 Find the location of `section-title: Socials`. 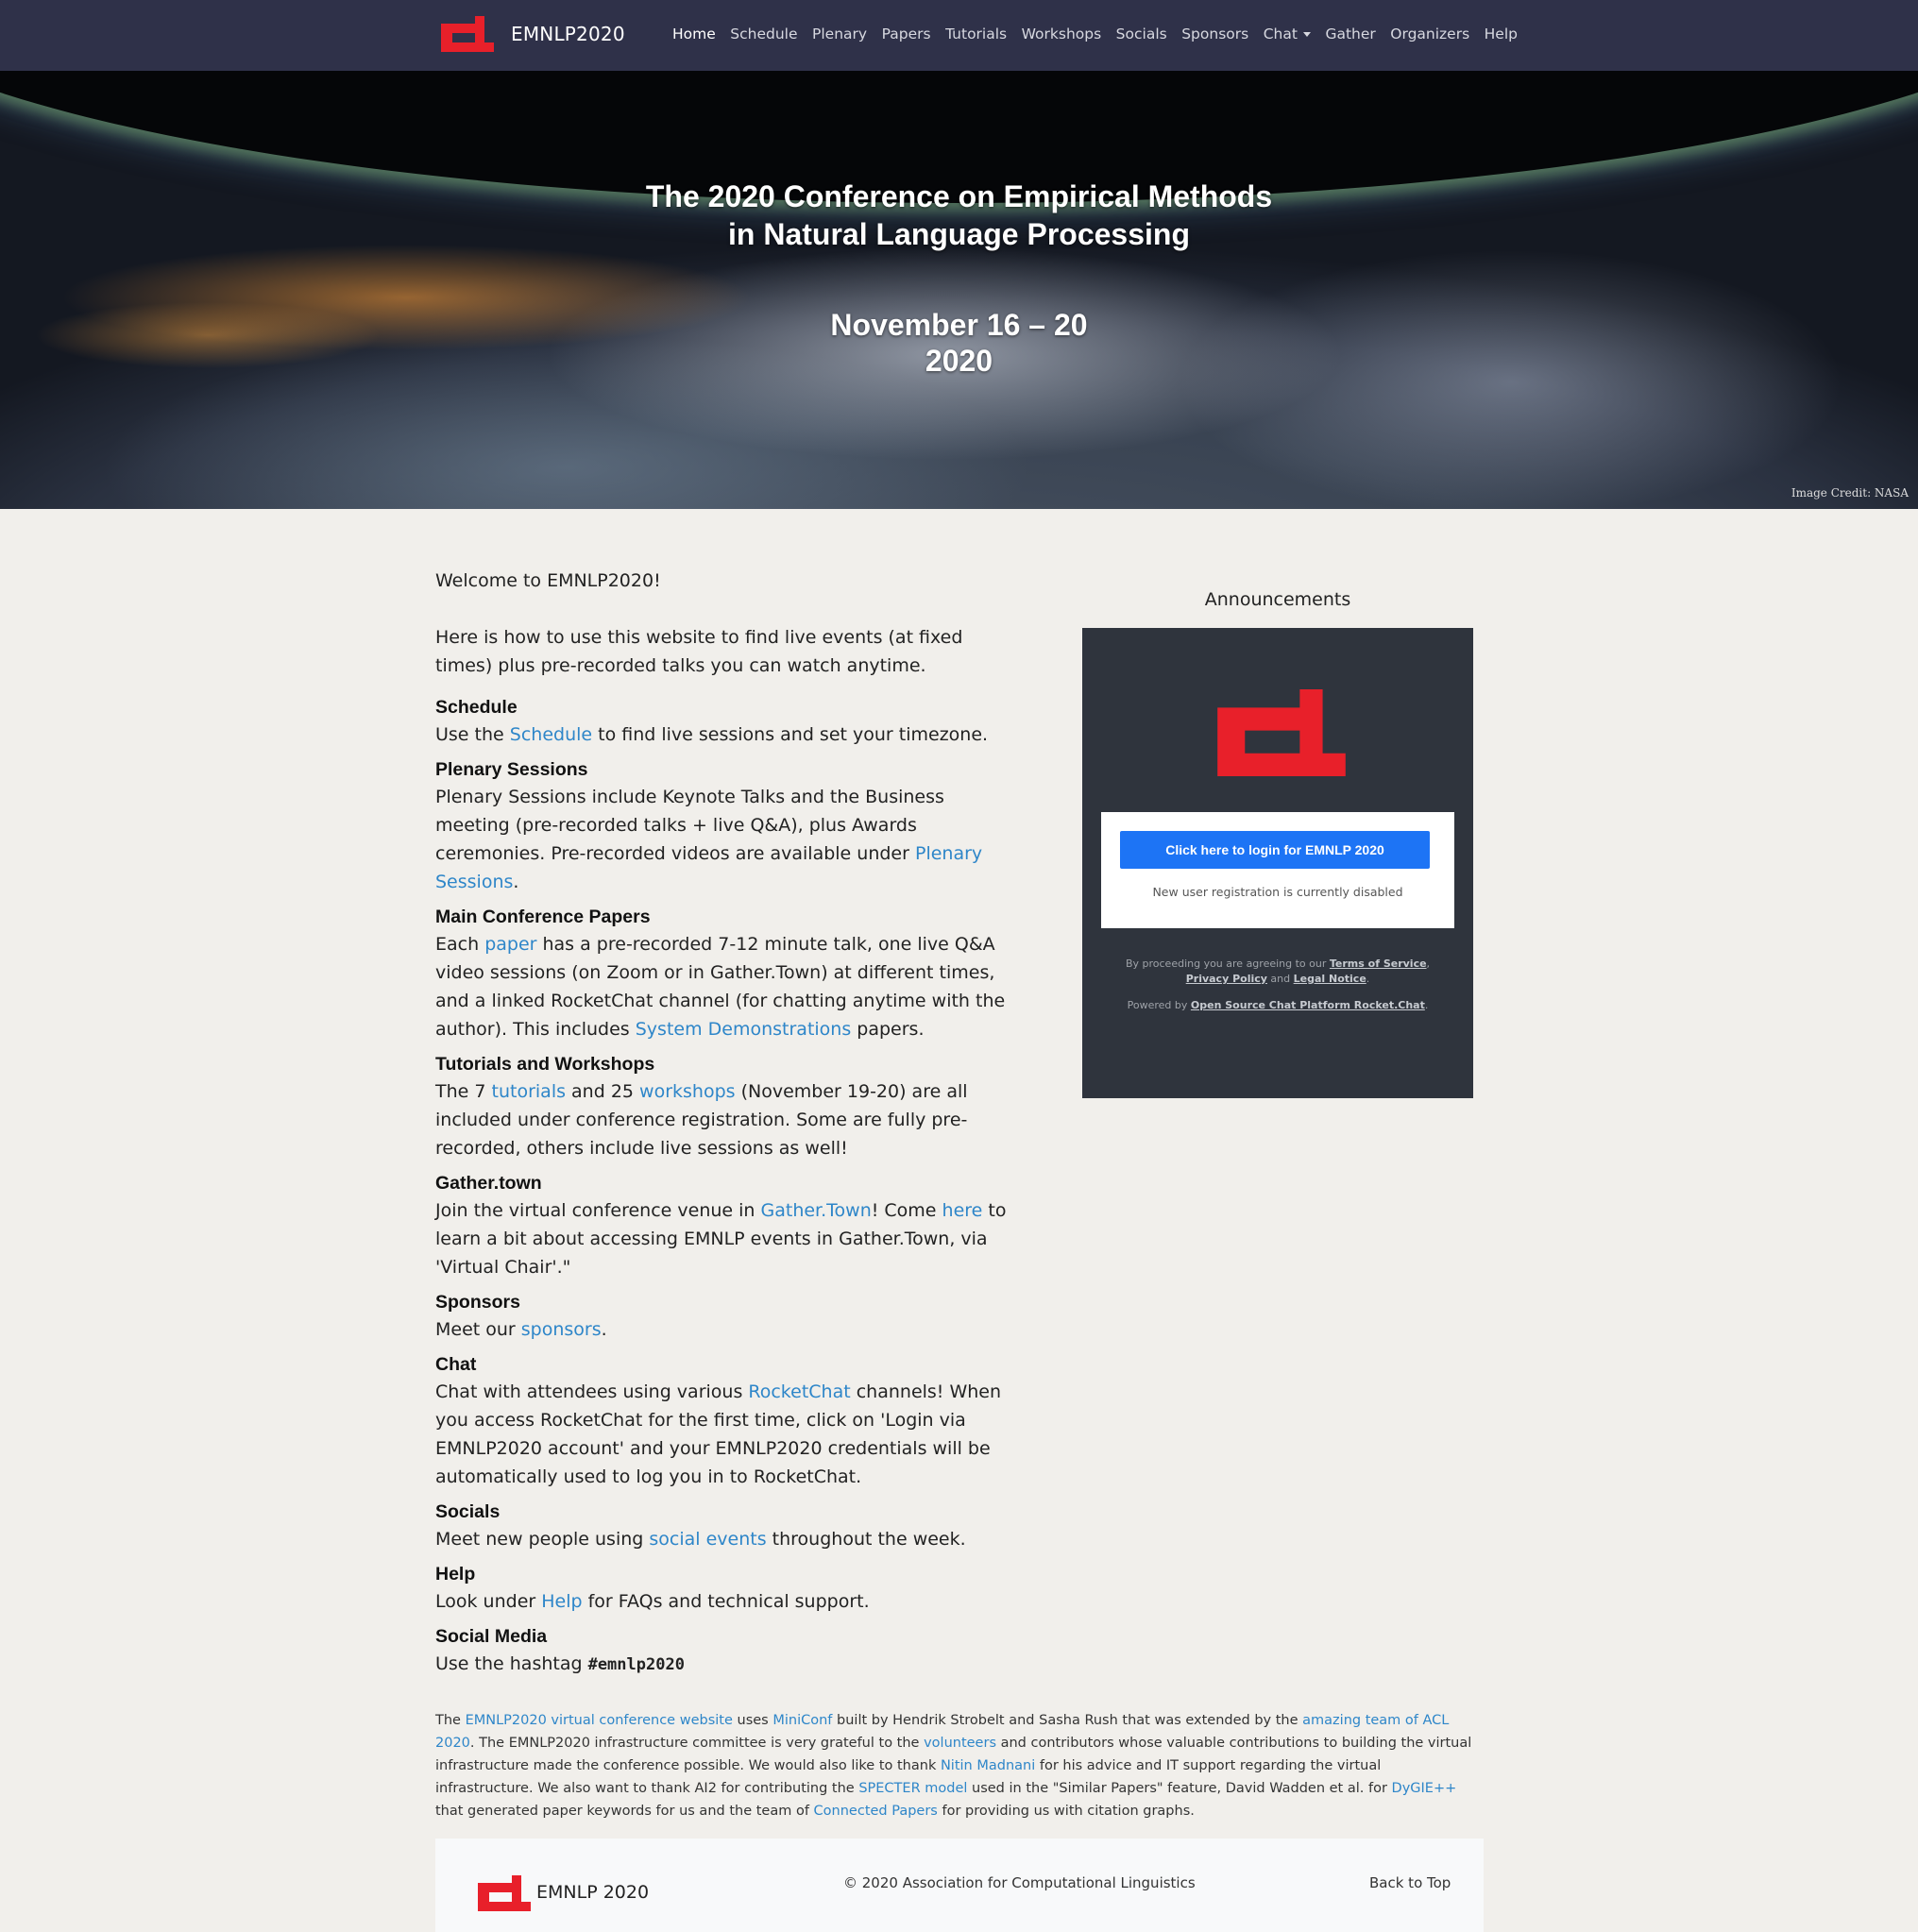

section-title: Socials is located at coordinates (468, 1511).